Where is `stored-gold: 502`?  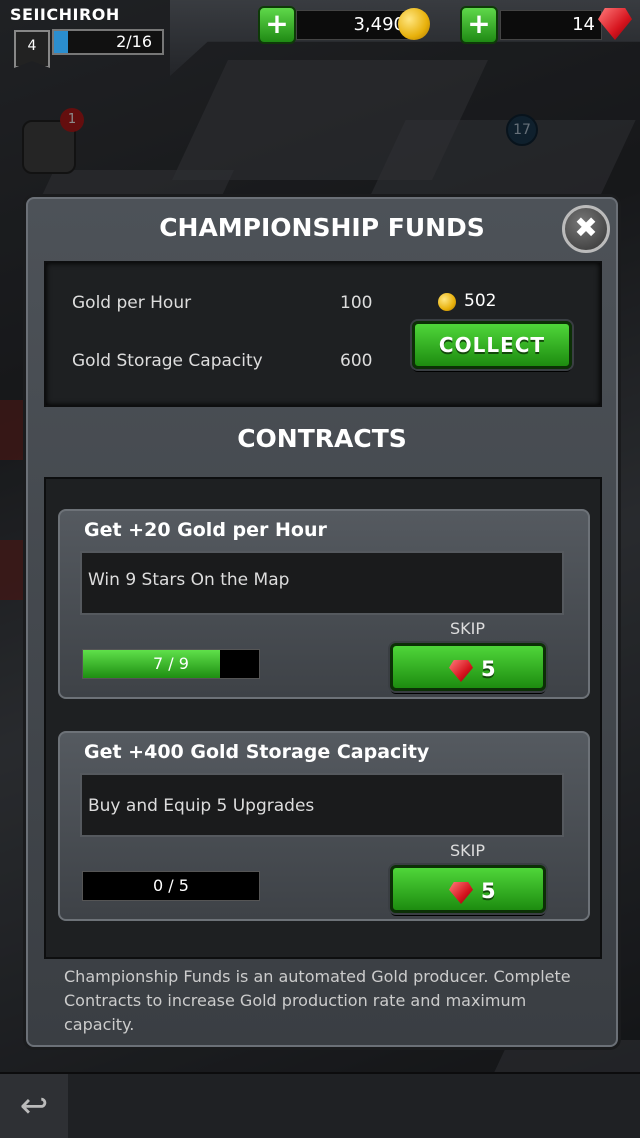
stored-gold: 502 is located at coordinates (467, 301).